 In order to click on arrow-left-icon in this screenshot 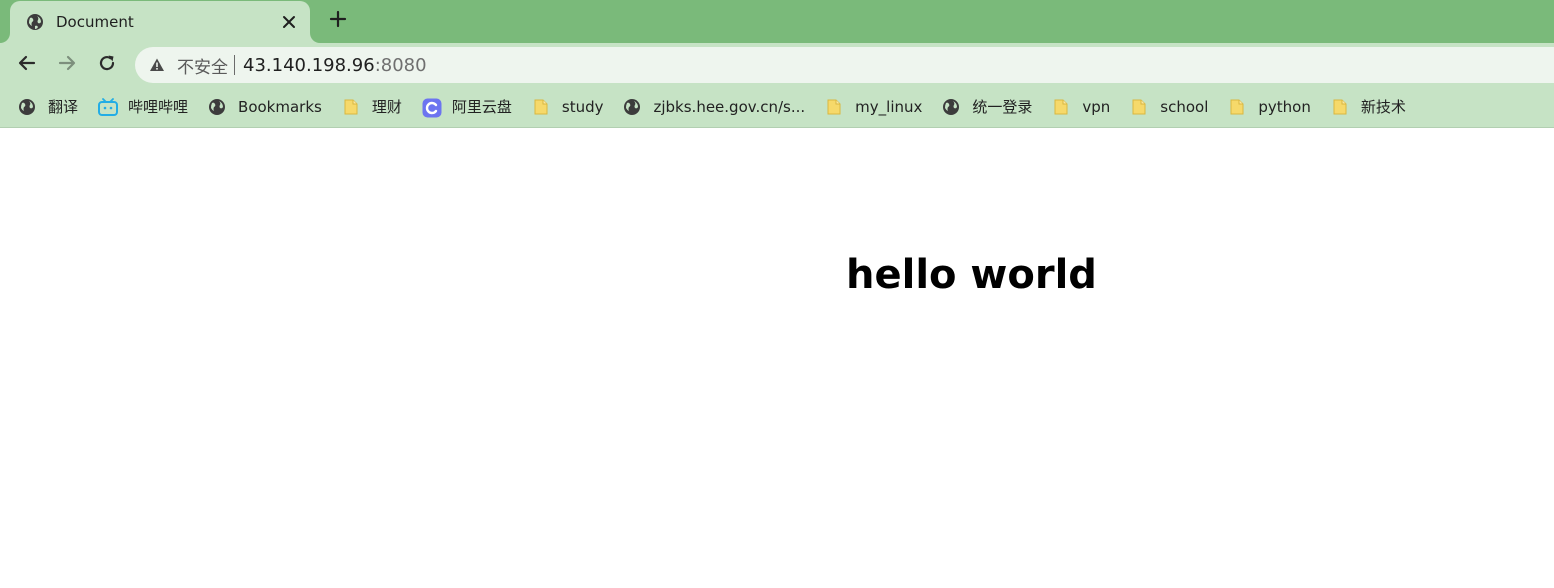, I will do `click(27, 65)`.